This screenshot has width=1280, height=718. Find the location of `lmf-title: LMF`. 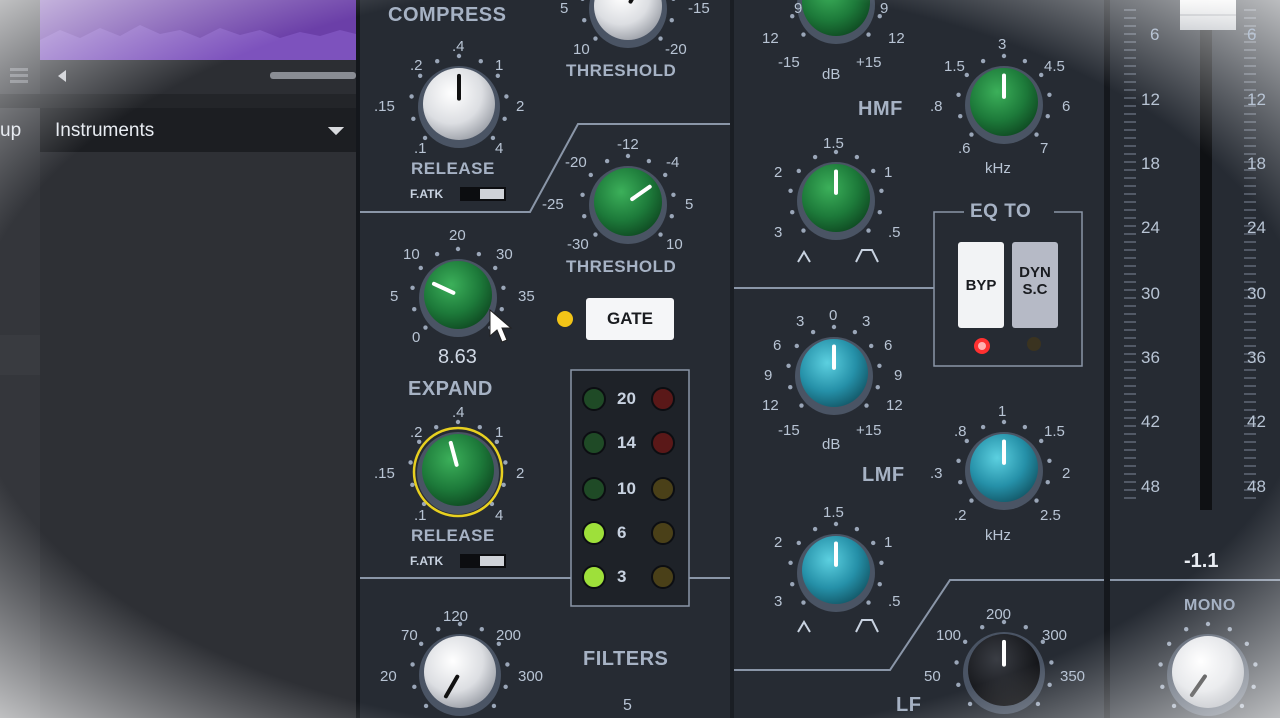

lmf-title: LMF is located at coordinates (883, 475).